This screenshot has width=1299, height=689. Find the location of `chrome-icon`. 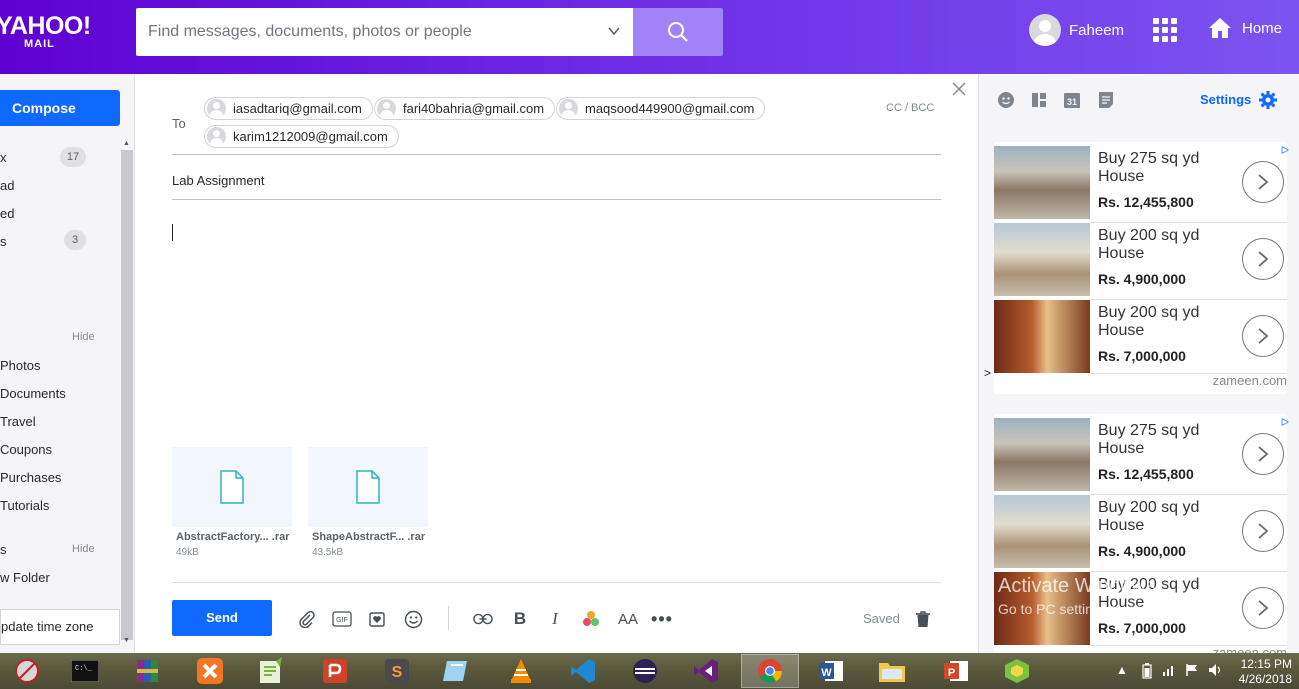

chrome-icon is located at coordinates (770, 671).